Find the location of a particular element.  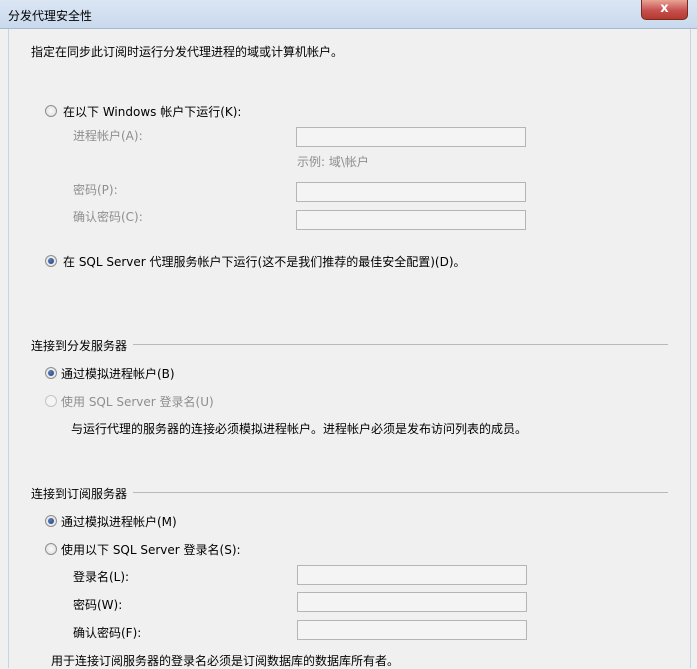

run-as-windows-account-radio is located at coordinates (51, 111).